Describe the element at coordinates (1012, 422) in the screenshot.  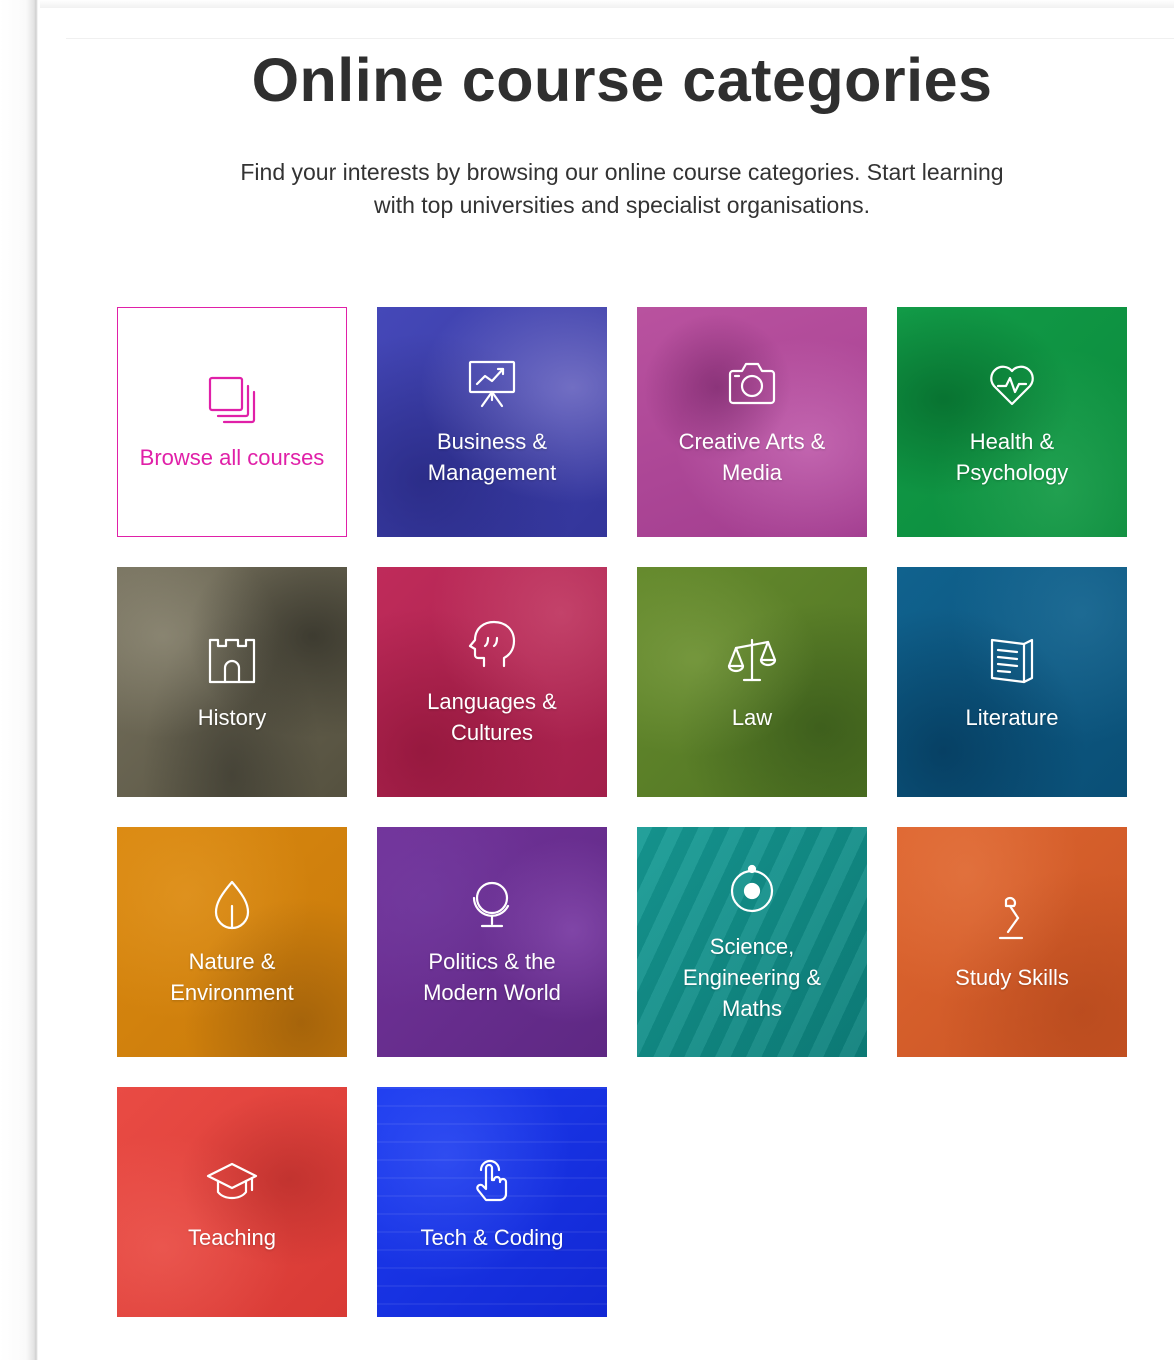
I see `tile-health-psychology: Health & Psychology` at that location.